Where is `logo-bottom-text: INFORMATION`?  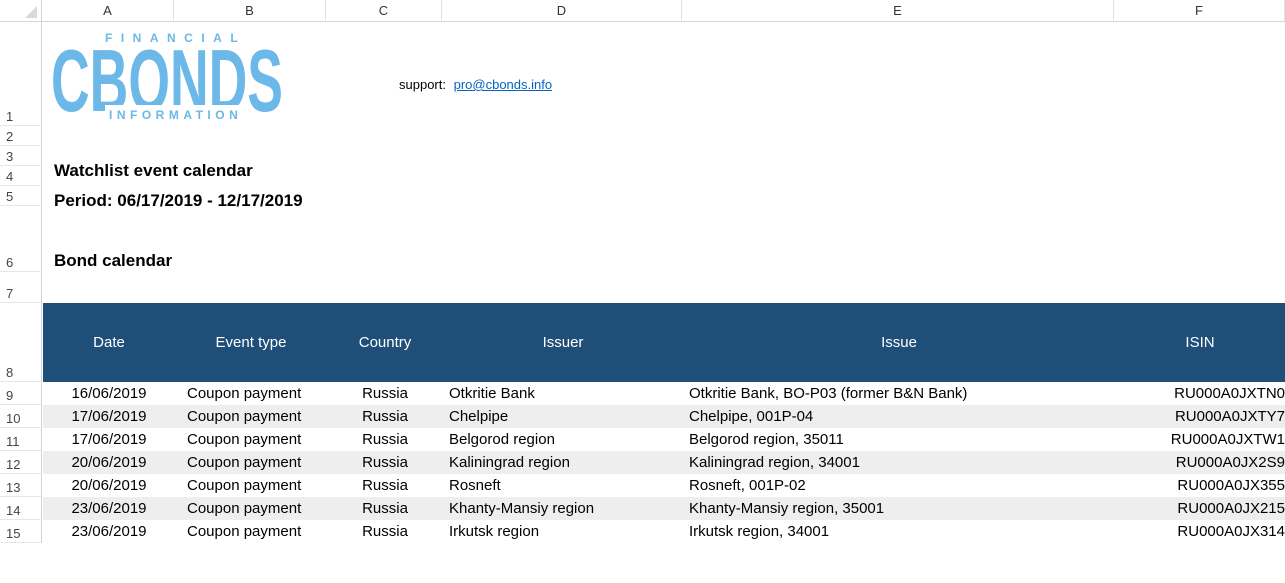 logo-bottom-text: INFORMATION is located at coordinates (175, 115).